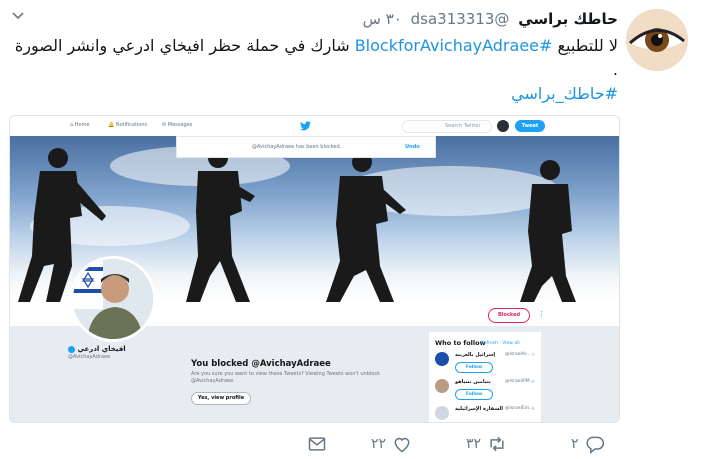  I want to click on tweet-actions: ٢ ٣٢ ٢٢, so click(352, 445).